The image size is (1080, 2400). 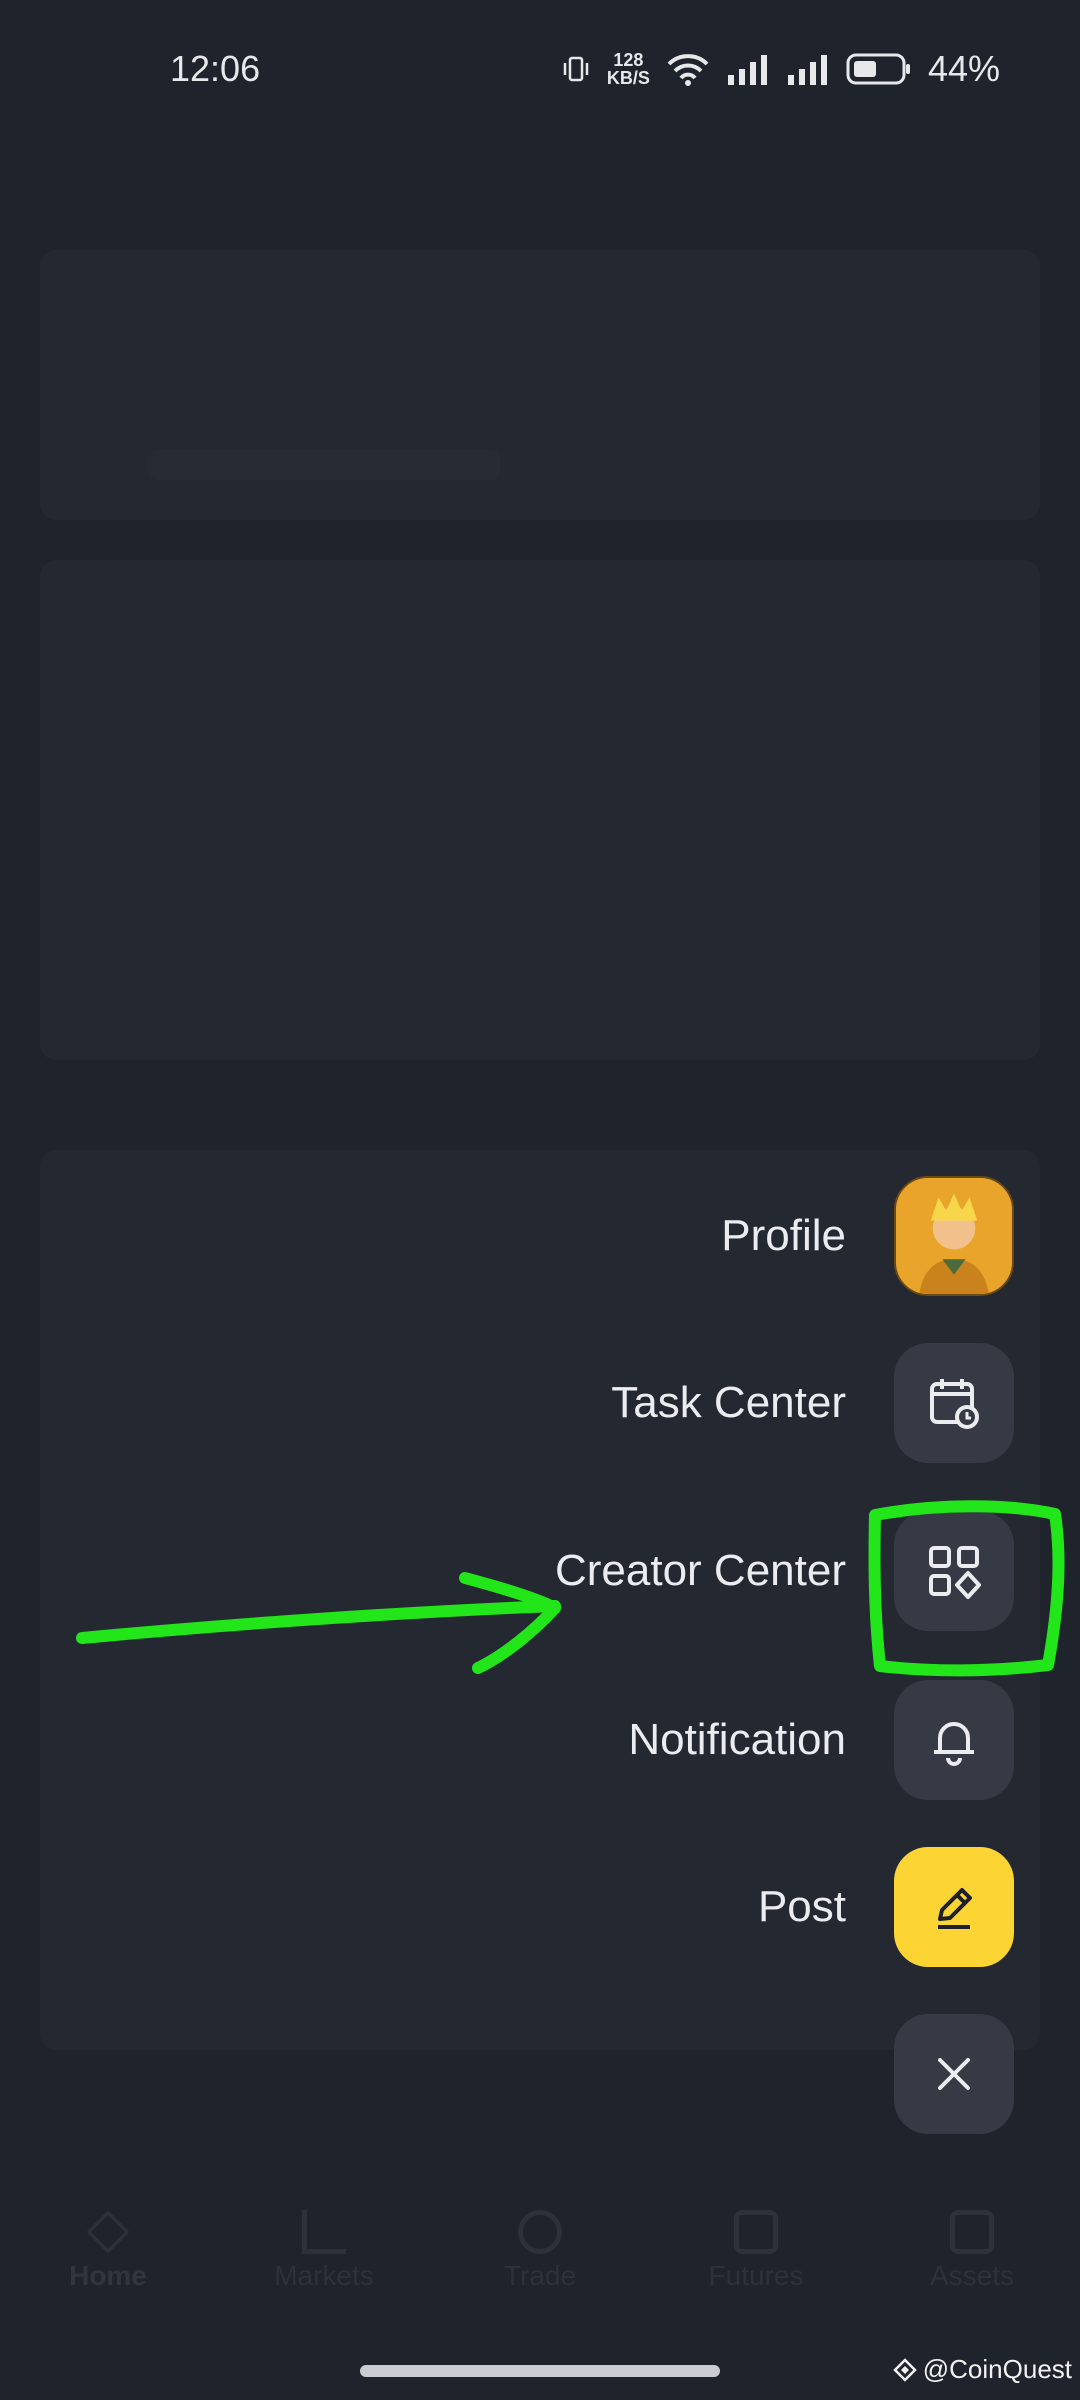 What do you see at coordinates (628, 78) in the screenshot?
I see `network-speed-unit: KB/S` at bounding box center [628, 78].